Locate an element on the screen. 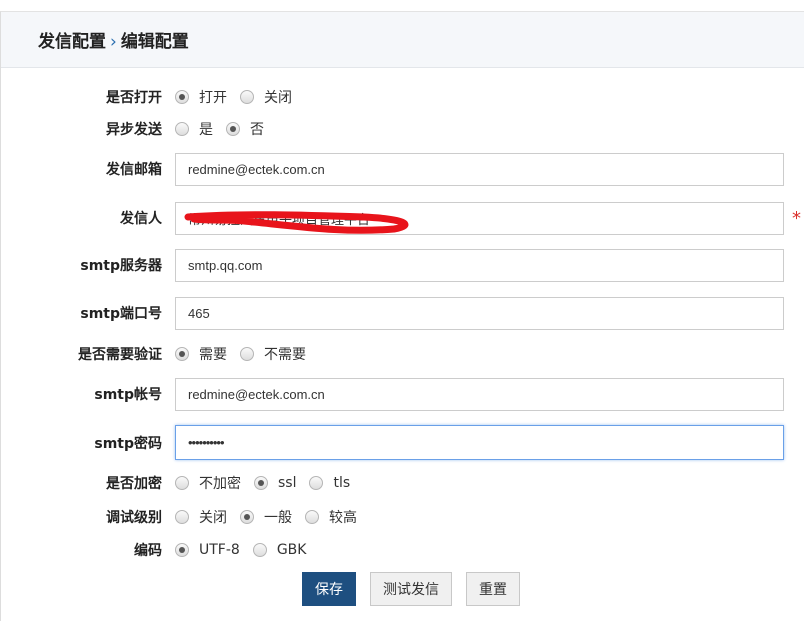 The height and width of the screenshot is (621, 804). row-enable: 是否打开 打开 关闭 is located at coordinates (402, 97).